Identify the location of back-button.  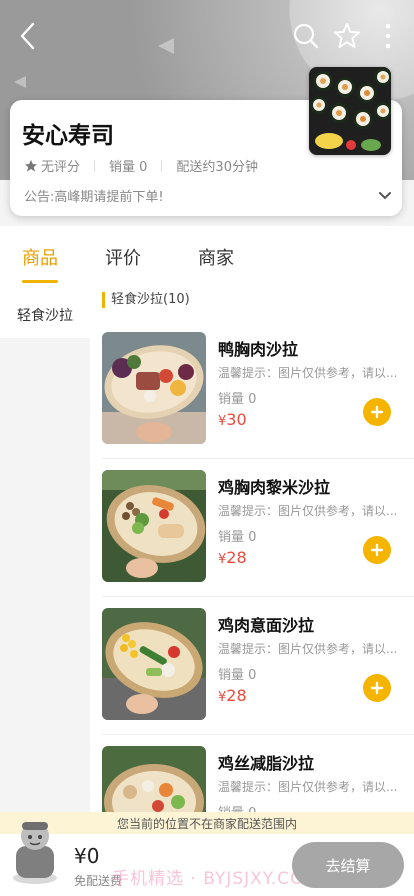
(28, 36).